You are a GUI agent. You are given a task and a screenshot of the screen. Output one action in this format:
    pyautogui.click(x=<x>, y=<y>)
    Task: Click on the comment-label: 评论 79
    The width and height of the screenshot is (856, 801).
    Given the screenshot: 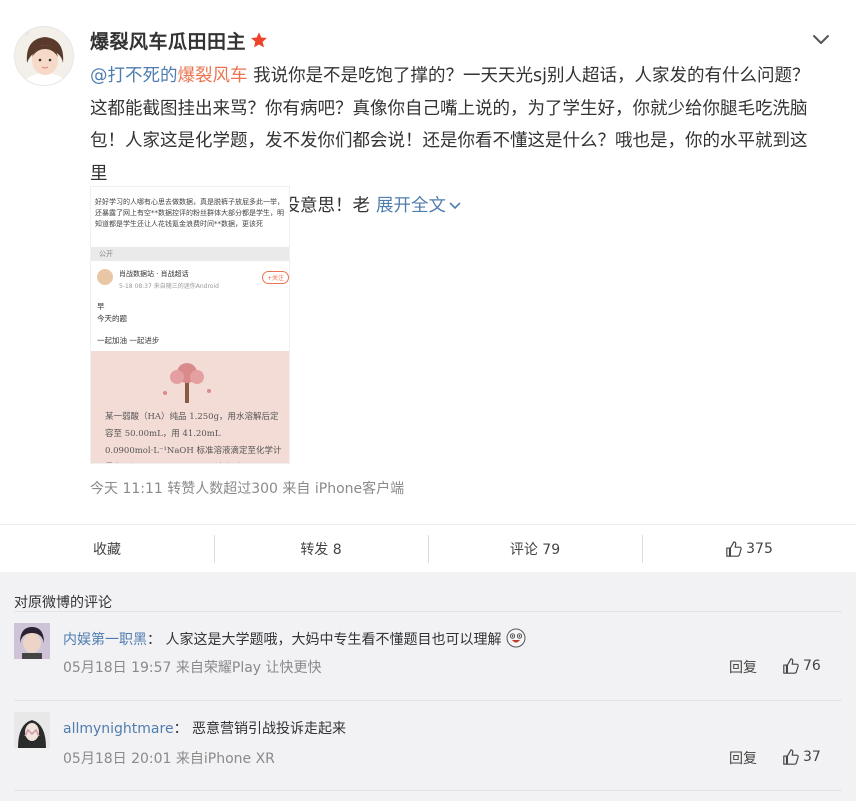 What is the action you would take?
    pyautogui.click(x=535, y=549)
    